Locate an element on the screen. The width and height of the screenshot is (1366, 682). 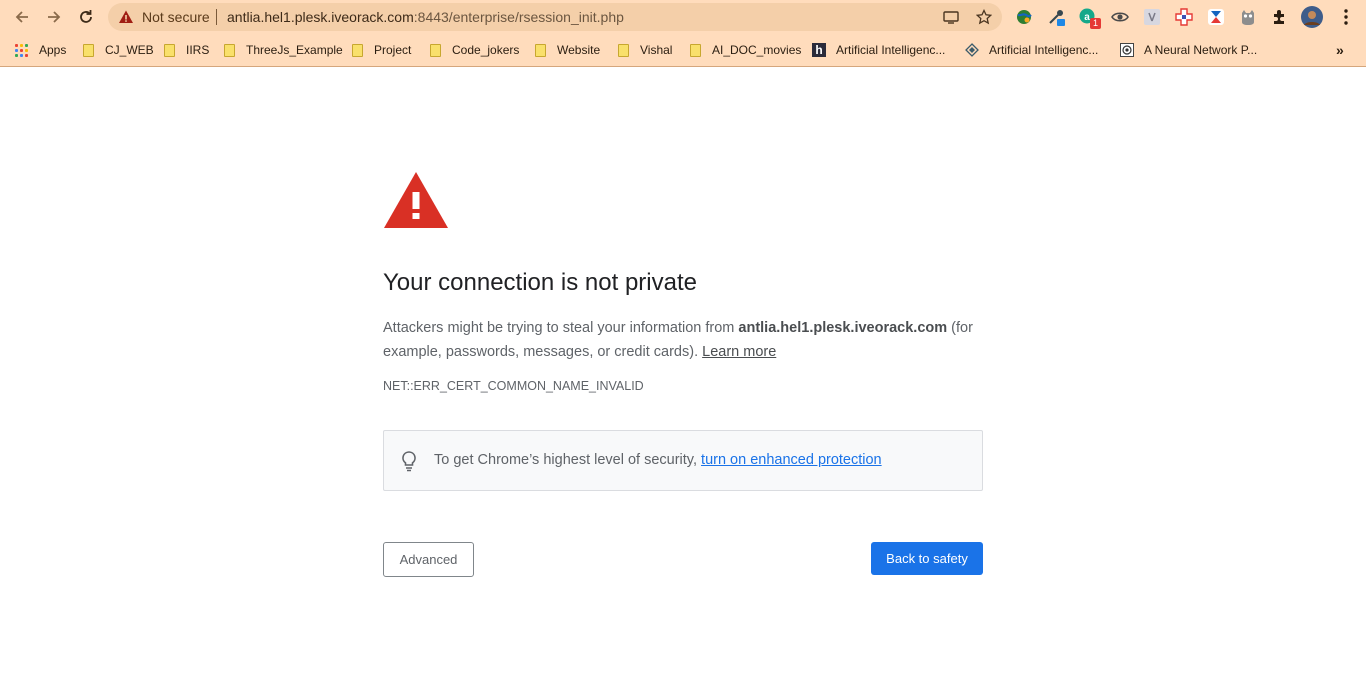
bookmark-folder-vishal: Vishal is located at coordinates (645, 50).